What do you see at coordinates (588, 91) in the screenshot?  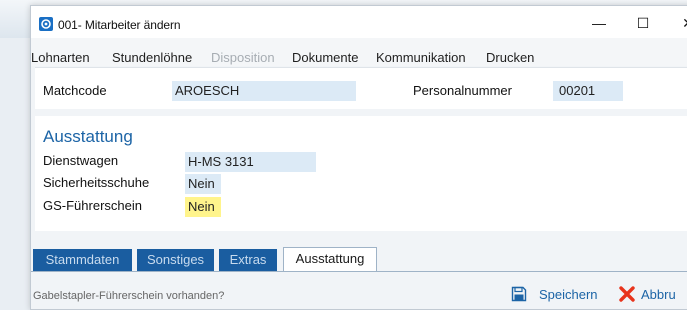 I see `personalnummer-field: 00201` at bounding box center [588, 91].